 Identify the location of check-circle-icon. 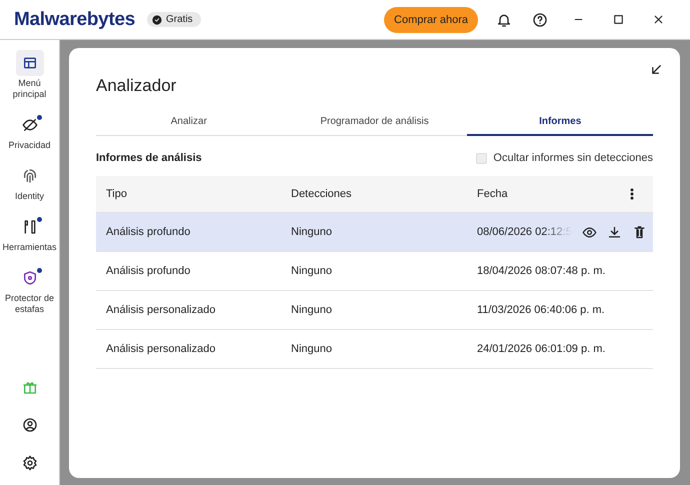
(157, 19).